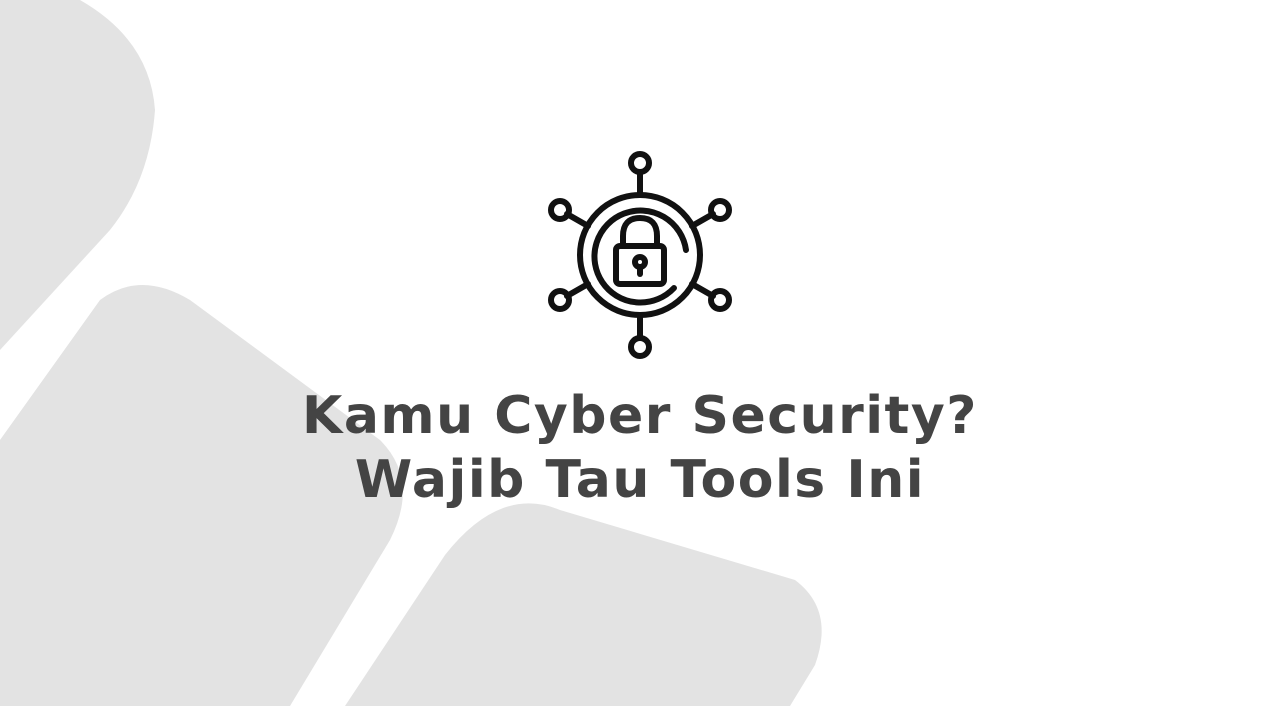  What do you see at coordinates (640, 416) in the screenshot?
I see `headline-line-1: Kamu Cyber Security?` at bounding box center [640, 416].